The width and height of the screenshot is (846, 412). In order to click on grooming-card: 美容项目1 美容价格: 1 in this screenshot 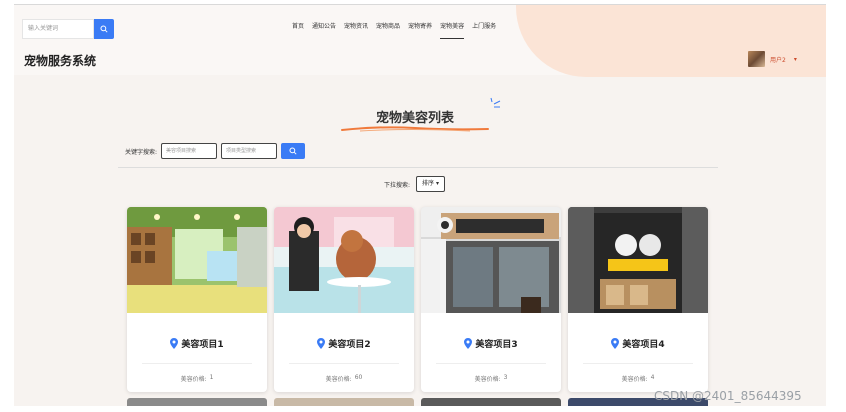, I will do `click(197, 299)`.